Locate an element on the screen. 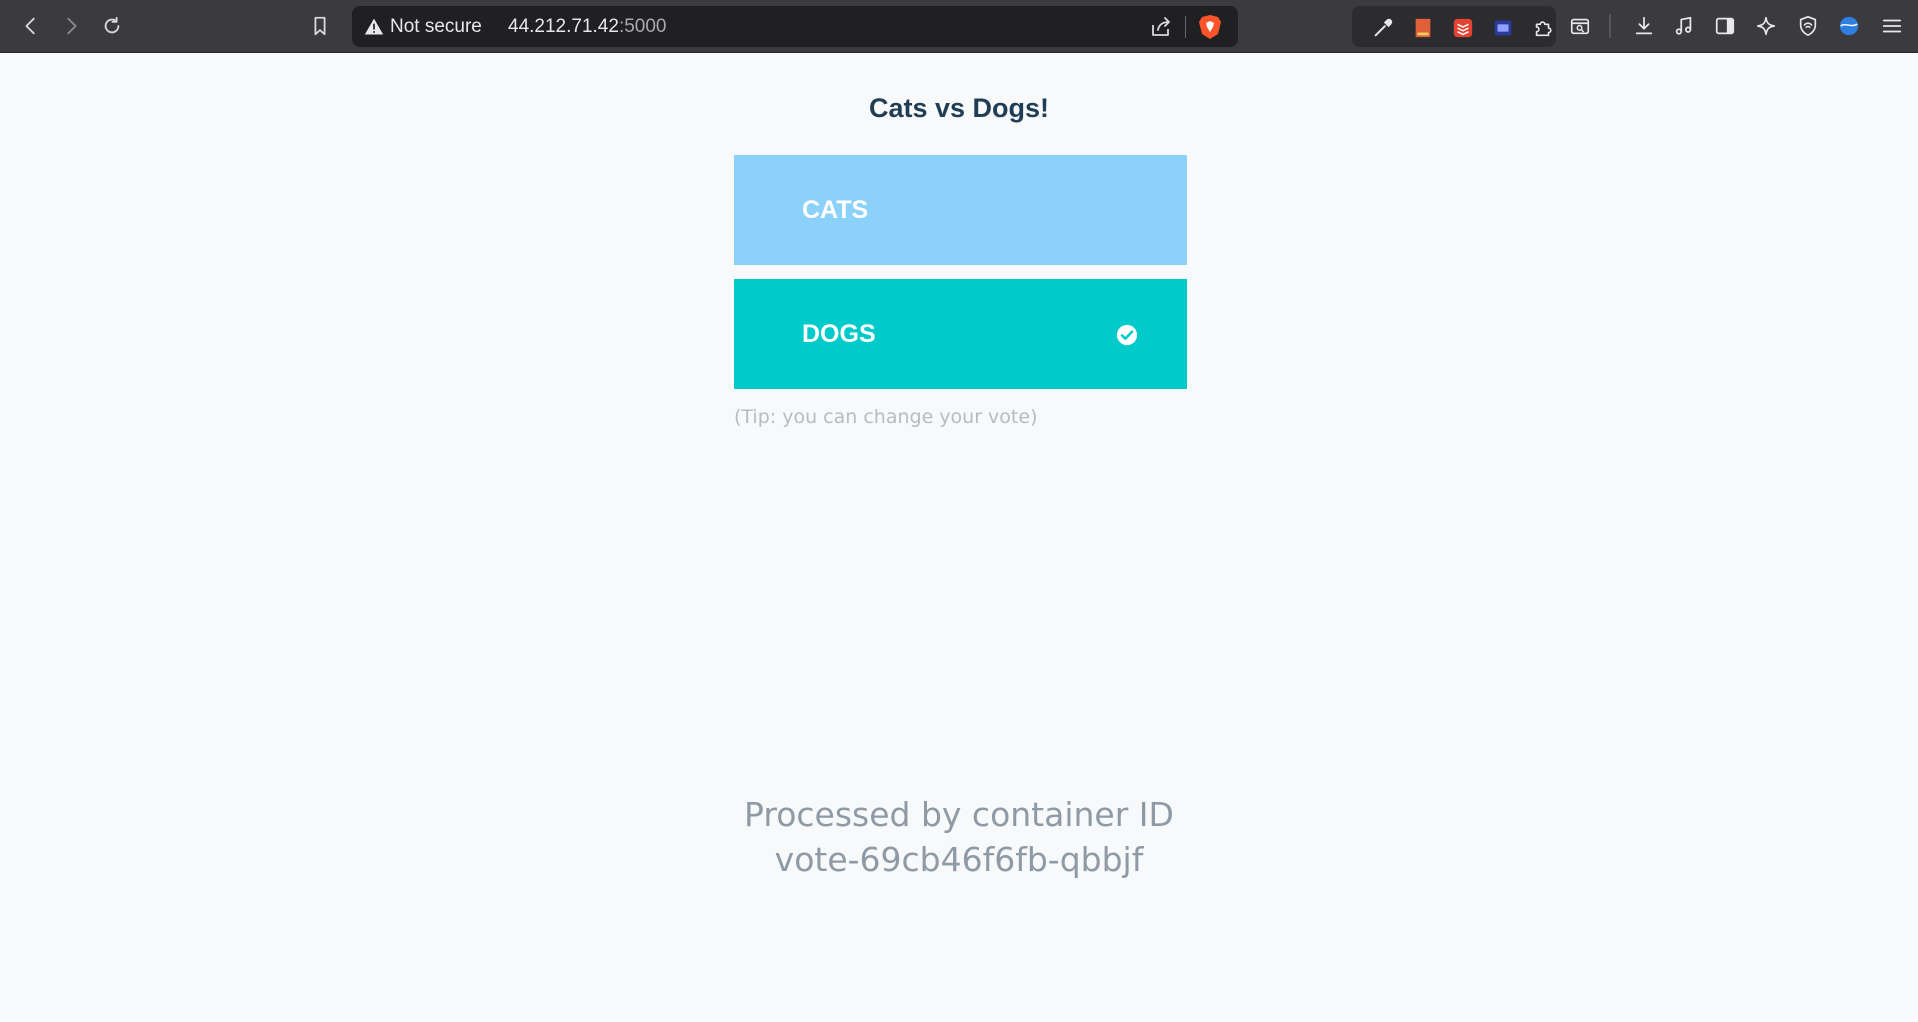  wallet-button is located at coordinates (1849, 26).